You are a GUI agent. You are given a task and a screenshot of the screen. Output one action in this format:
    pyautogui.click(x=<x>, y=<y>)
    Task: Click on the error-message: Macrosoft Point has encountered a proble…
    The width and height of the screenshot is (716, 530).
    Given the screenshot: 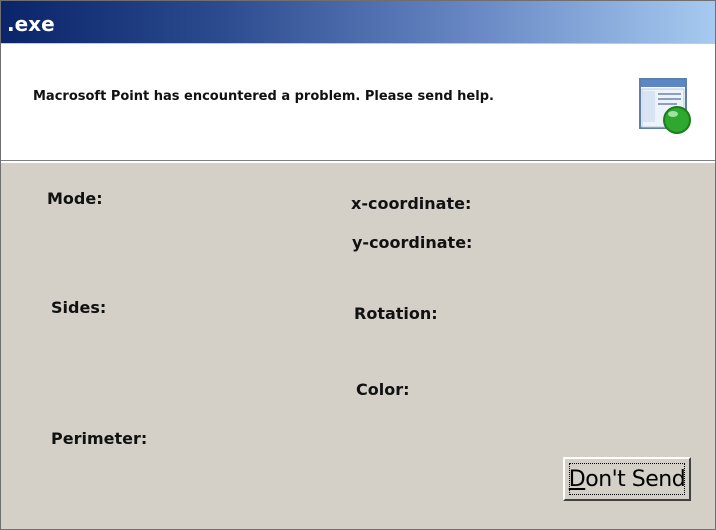 What is the action you would take?
    pyautogui.click(x=263, y=96)
    